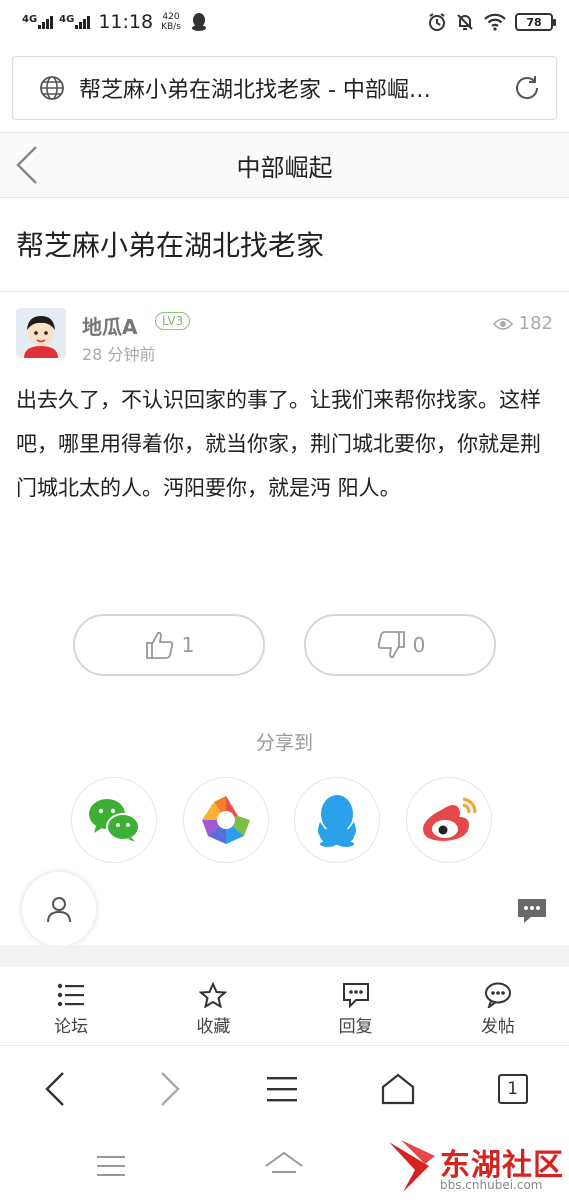  Describe the element at coordinates (284, 743) in the screenshot. I see `share-label: 分享到` at that location.